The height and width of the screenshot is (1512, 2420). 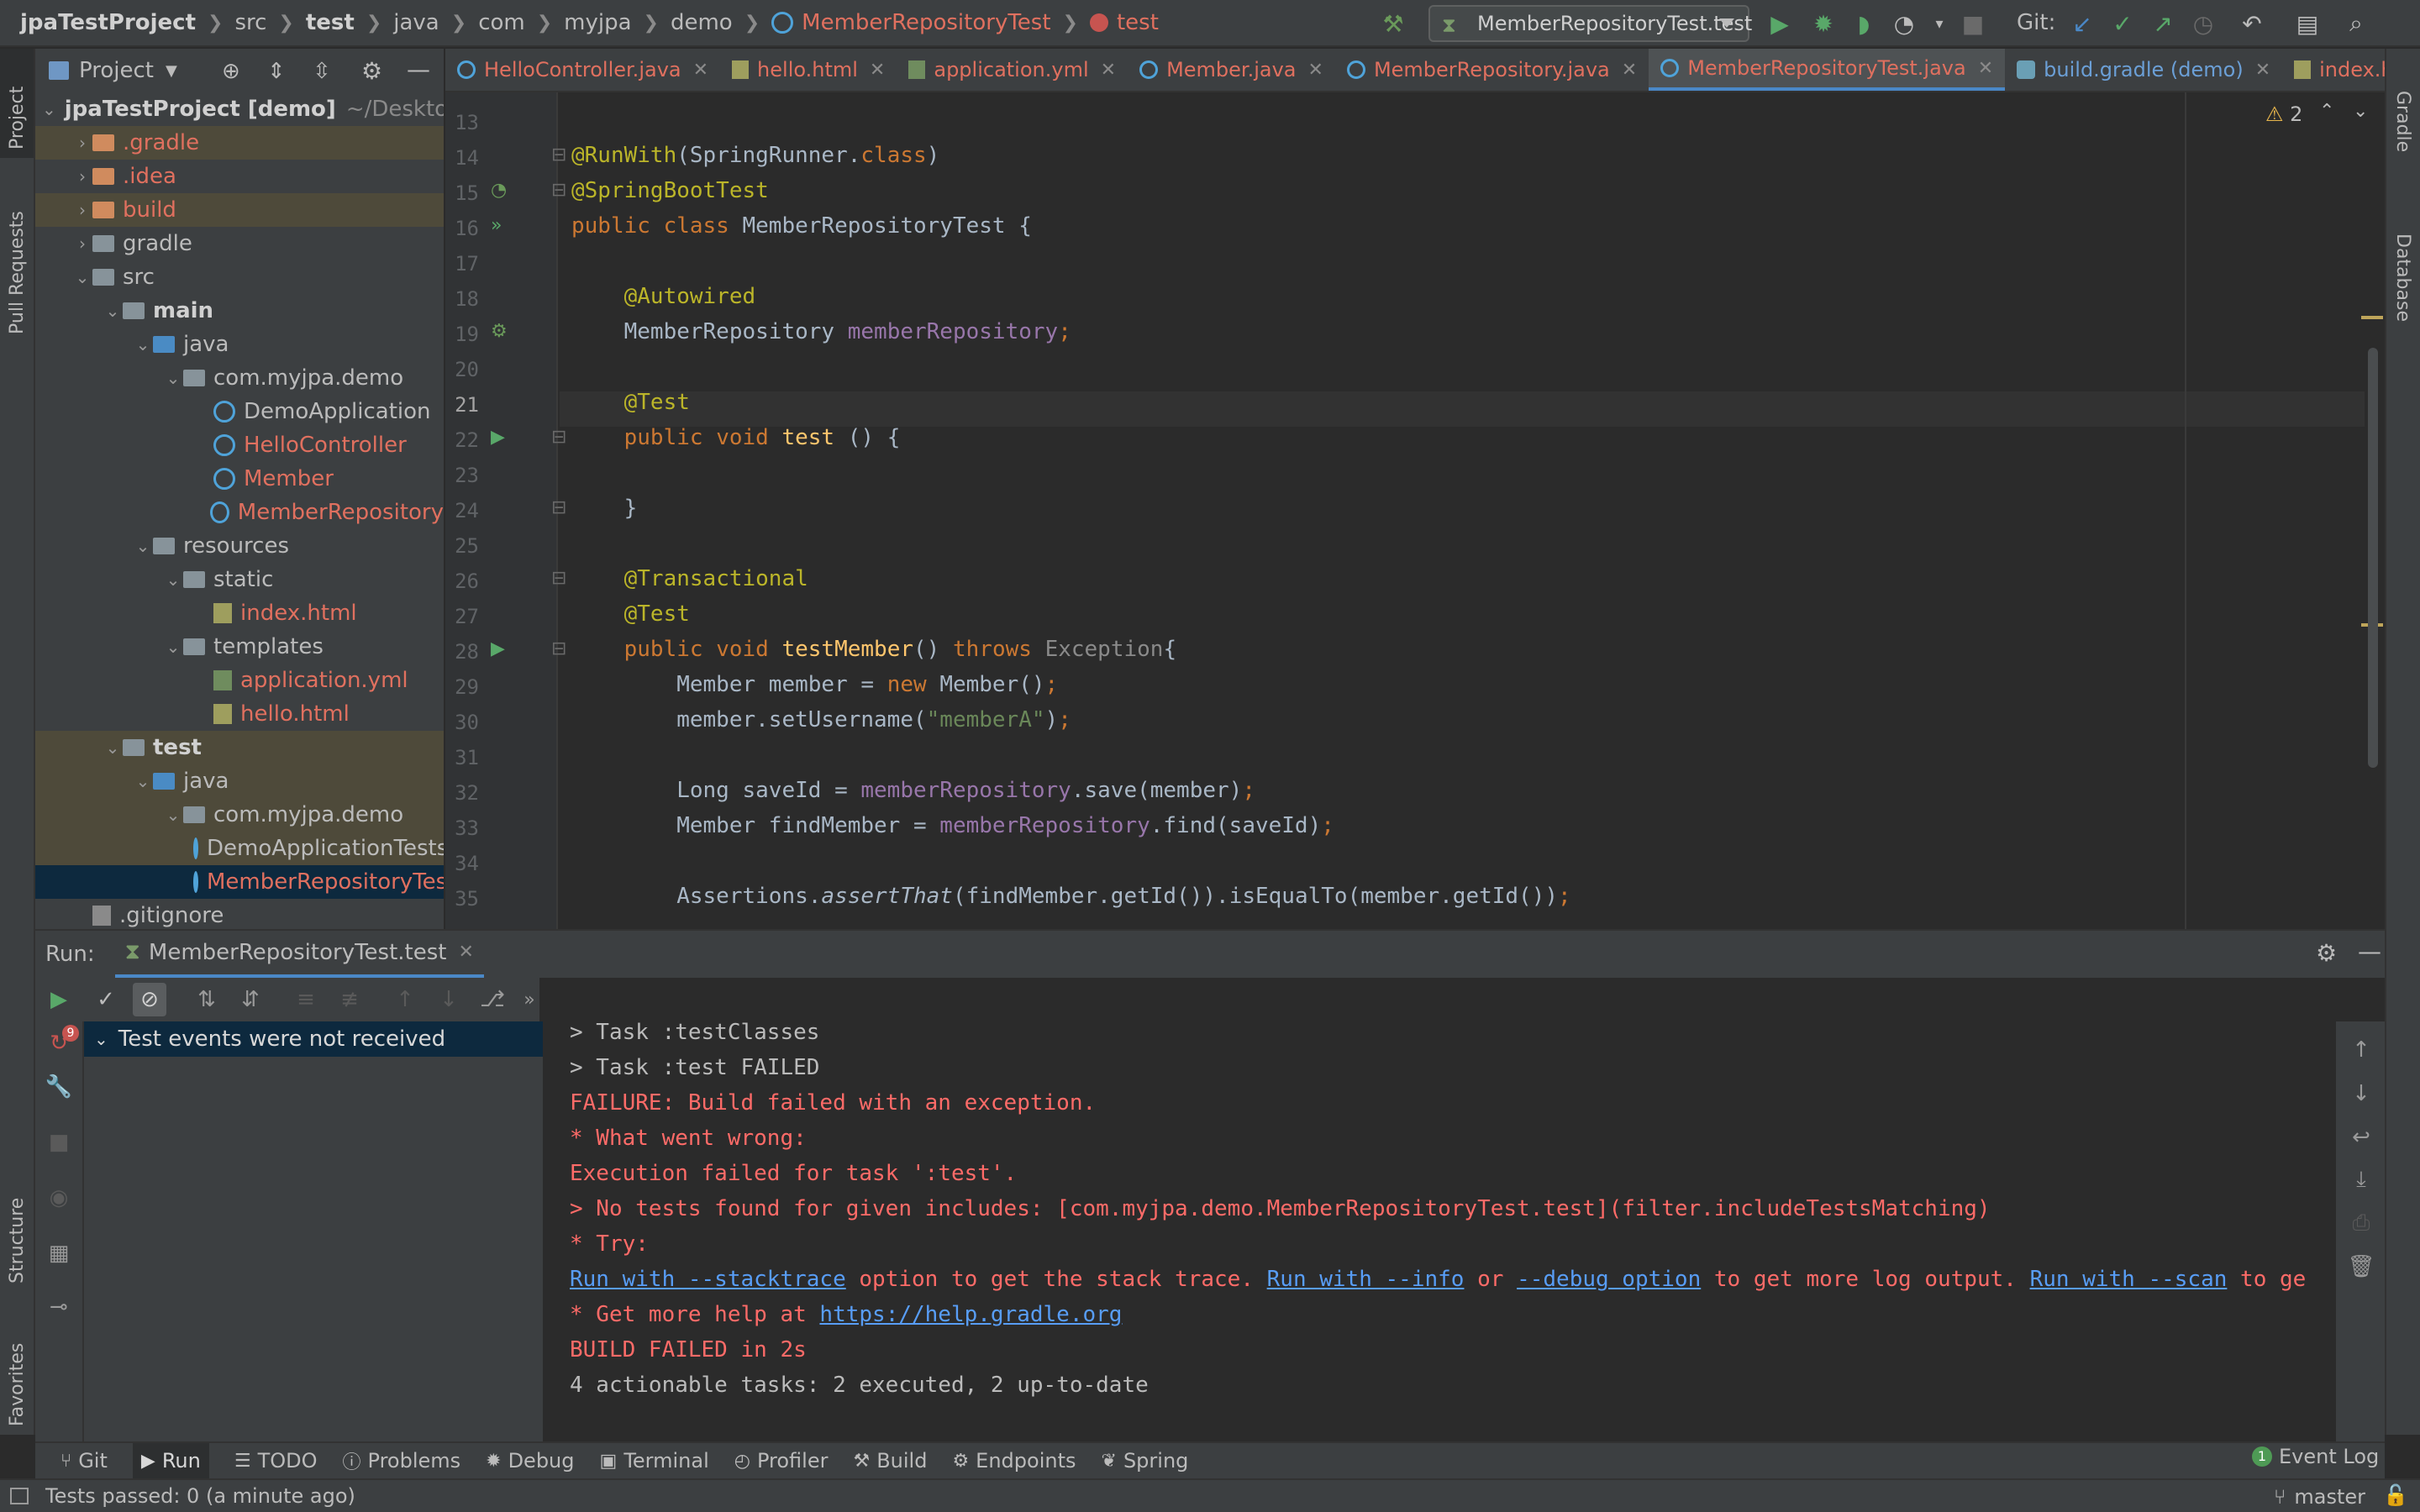 What do you see at coordinates (149, 999) in the screenshot?
I see `show-ignored-icon: ⊘` at bounding box center [149, 999].